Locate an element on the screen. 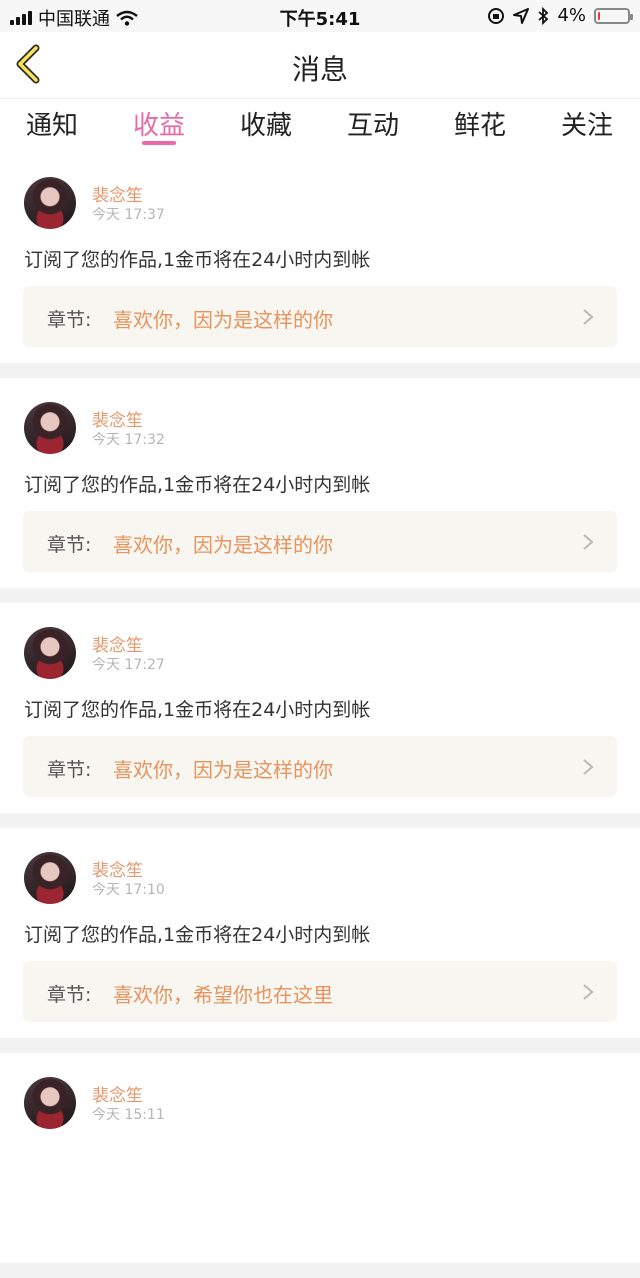  active-tab-indicator is located at coordinates (159, 143).